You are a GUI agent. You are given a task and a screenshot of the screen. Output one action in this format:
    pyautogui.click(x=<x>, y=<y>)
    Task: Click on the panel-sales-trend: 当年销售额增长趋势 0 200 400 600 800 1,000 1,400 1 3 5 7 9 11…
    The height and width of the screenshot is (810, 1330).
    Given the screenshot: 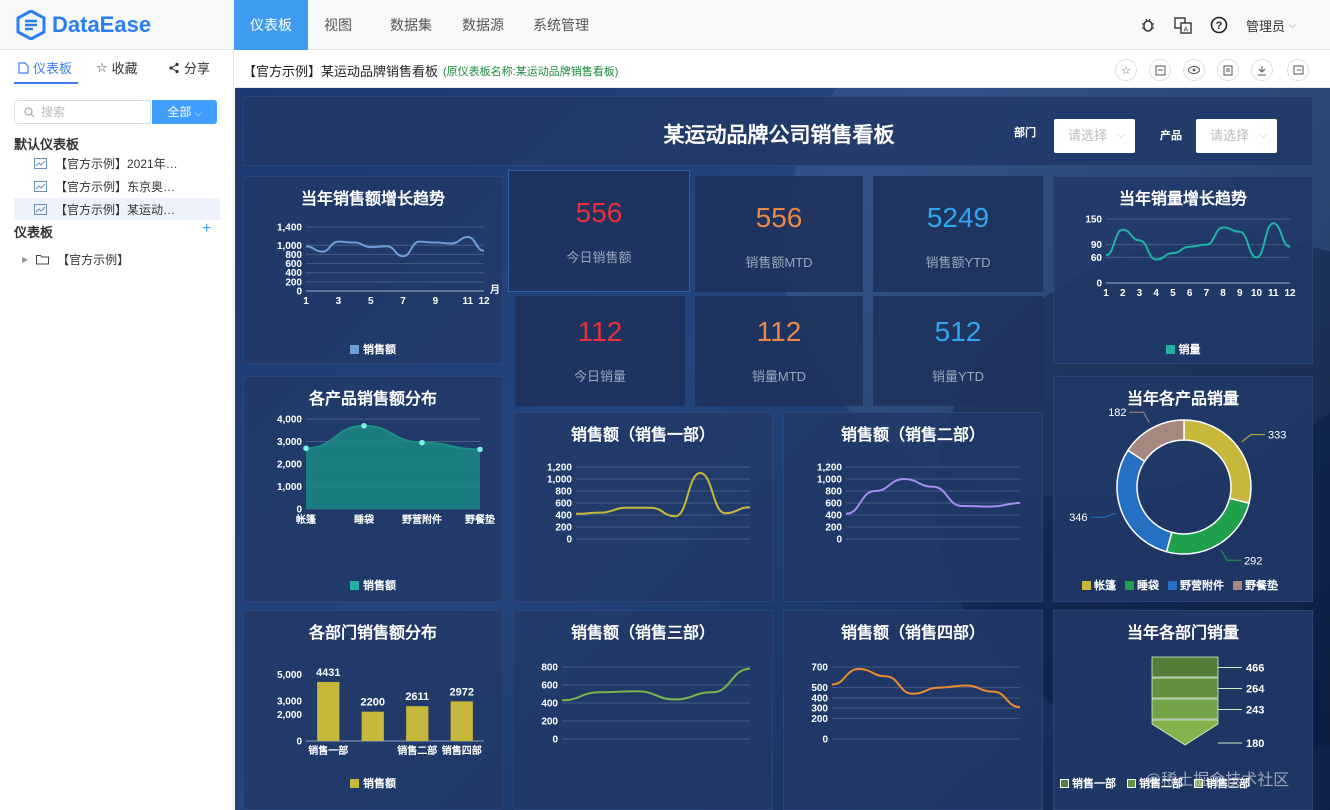 What is the action you would take?
    pyautogui.click(x=373, y=270)
    